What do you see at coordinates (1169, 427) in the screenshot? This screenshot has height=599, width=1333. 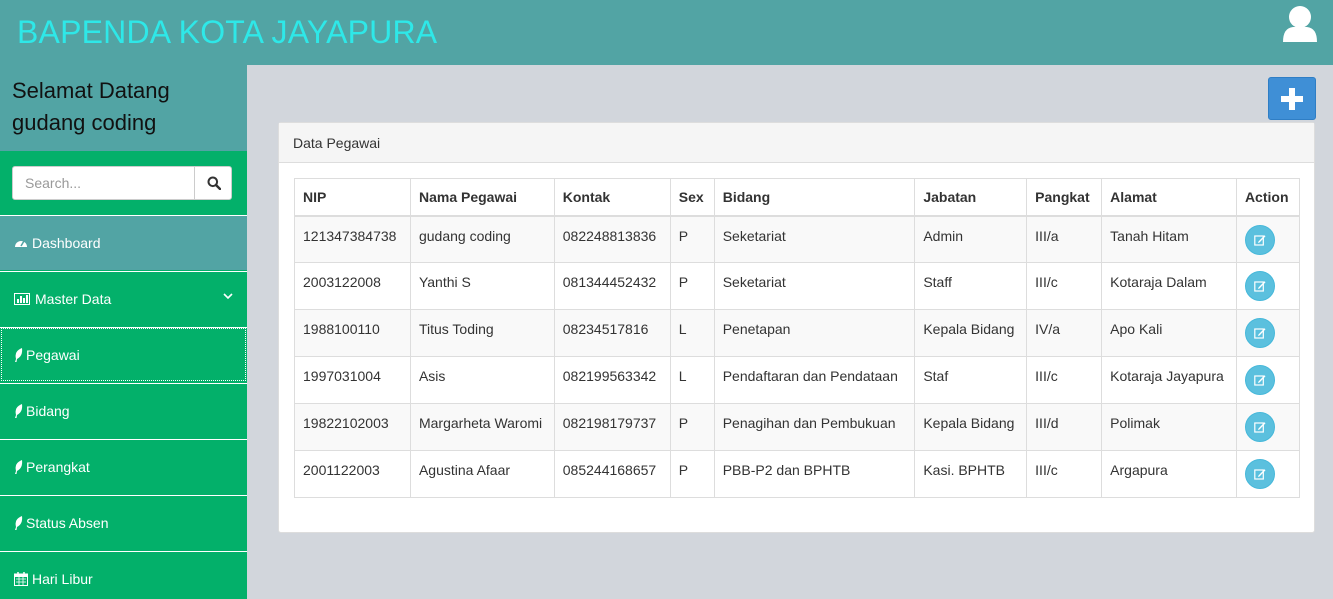 I see `table-cell-alamat: Polimak` at bounding box center [1169, 427].